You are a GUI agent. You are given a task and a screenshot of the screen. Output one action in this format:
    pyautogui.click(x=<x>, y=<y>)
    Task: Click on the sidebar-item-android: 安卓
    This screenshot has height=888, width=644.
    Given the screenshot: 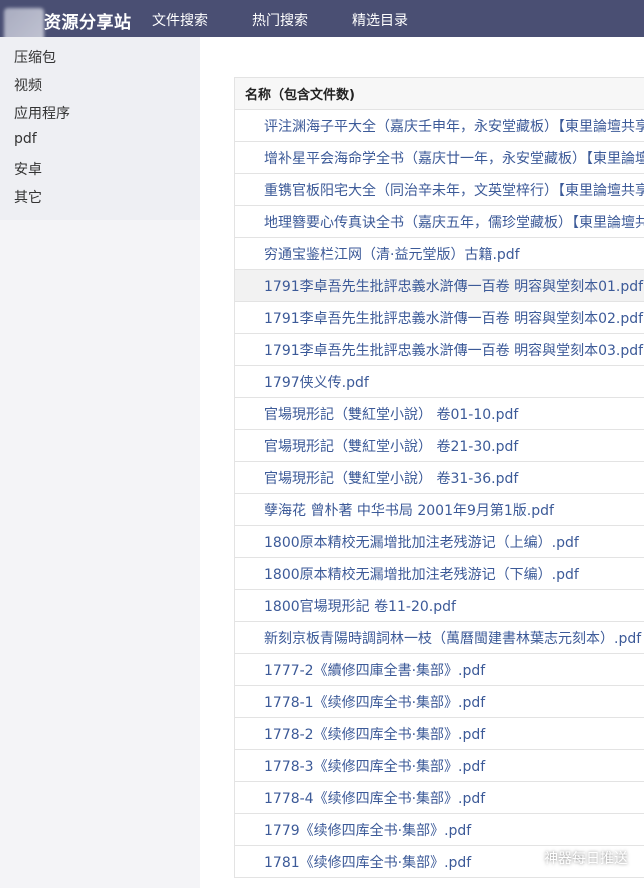 What is the action you would take?
    pyautogui.click(x=28, y=169)
    